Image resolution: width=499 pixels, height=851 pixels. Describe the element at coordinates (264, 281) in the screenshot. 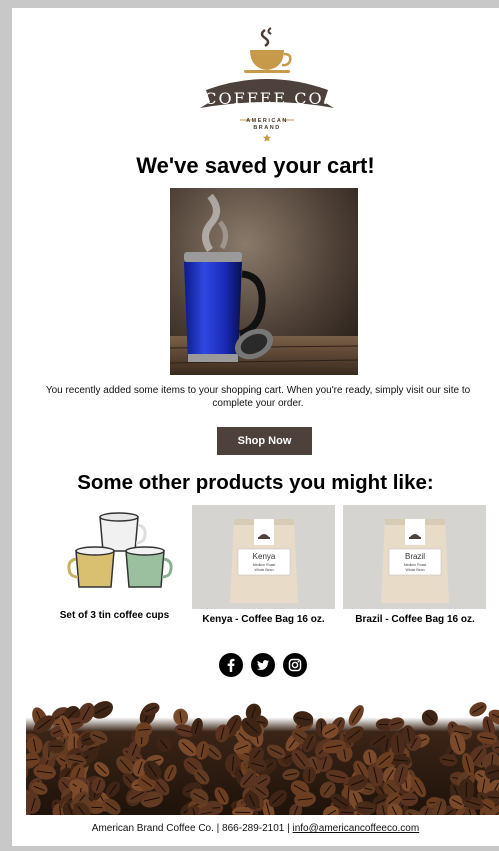

I see `hero-image-travel-mug` at that location.